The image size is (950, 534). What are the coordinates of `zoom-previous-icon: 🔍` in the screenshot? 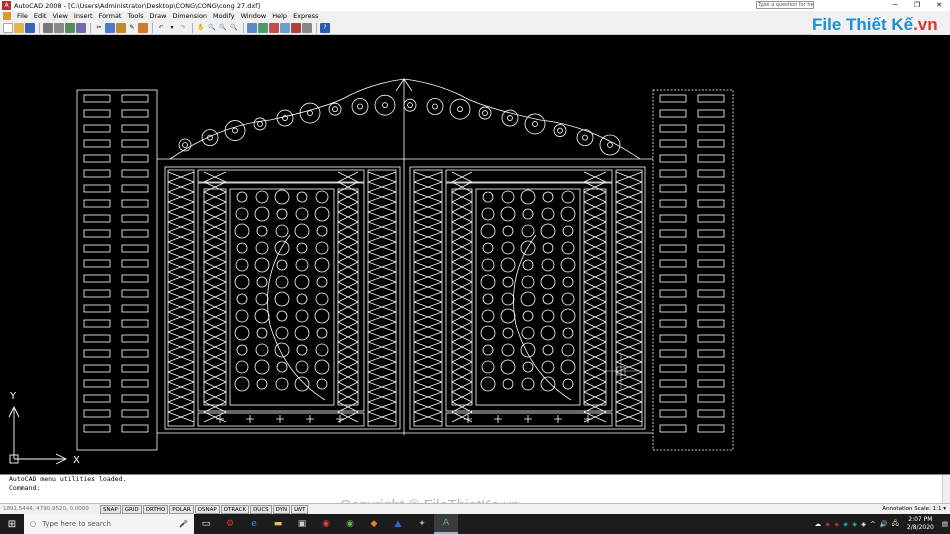 It's located at (234, 28).